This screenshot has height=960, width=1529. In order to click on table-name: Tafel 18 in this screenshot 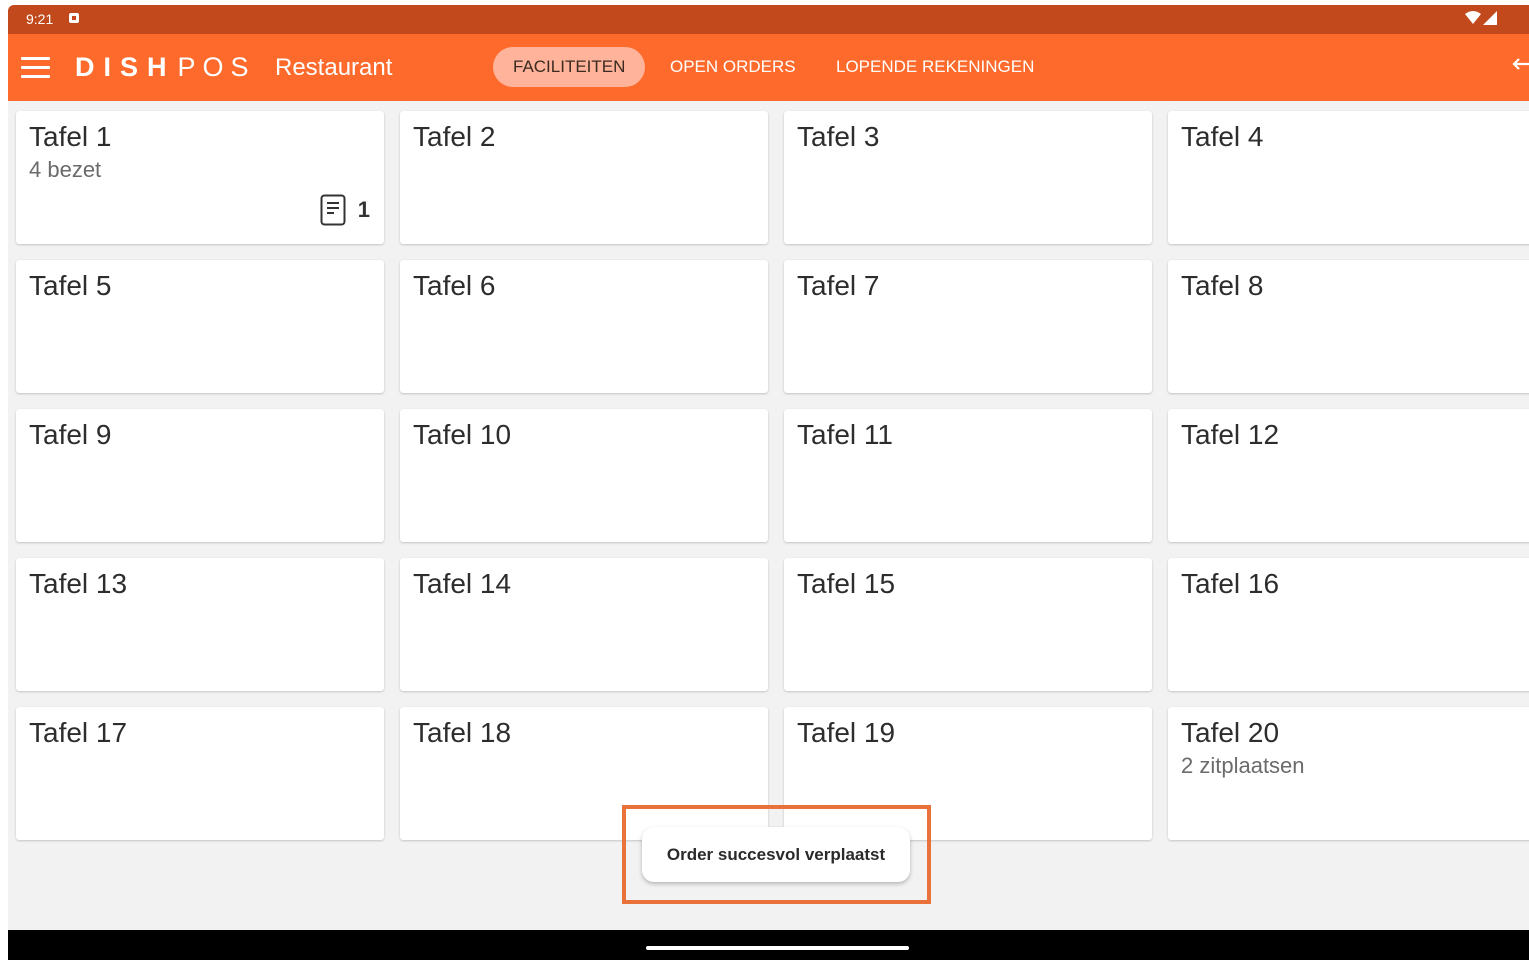, I will do `click(462, 732)`.